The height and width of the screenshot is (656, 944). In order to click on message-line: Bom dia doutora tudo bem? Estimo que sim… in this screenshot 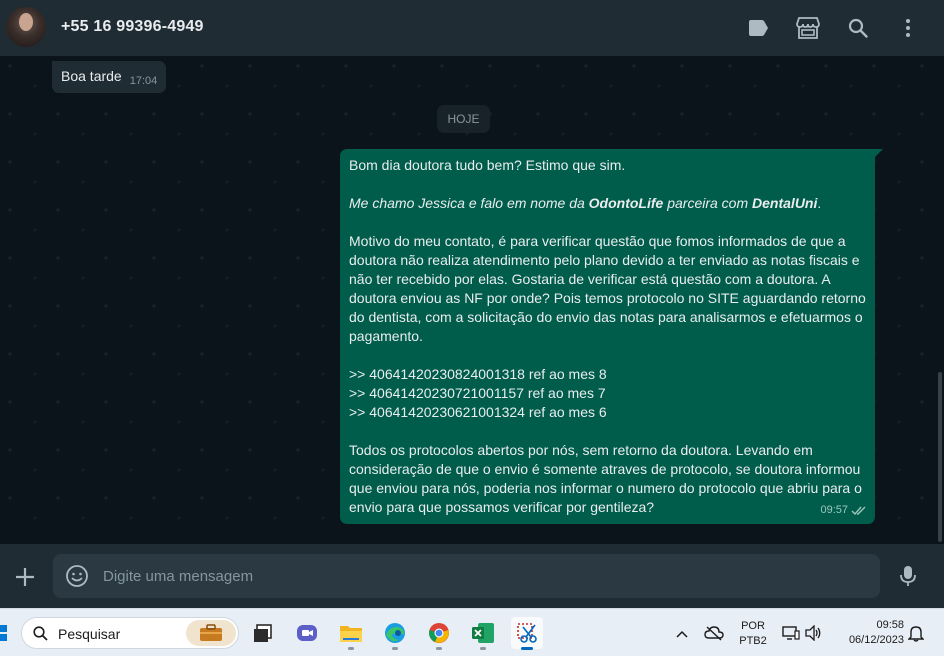, I will do `click(487, 165)`.